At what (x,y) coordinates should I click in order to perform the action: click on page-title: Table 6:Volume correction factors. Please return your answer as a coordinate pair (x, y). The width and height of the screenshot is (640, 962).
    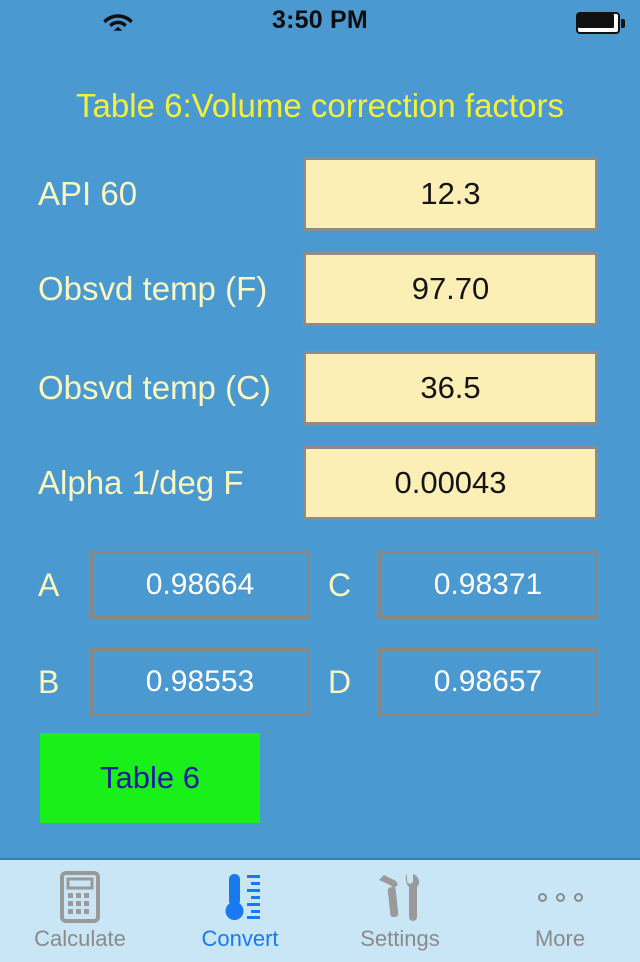
    Looking at the image, I should click on (320, 105).